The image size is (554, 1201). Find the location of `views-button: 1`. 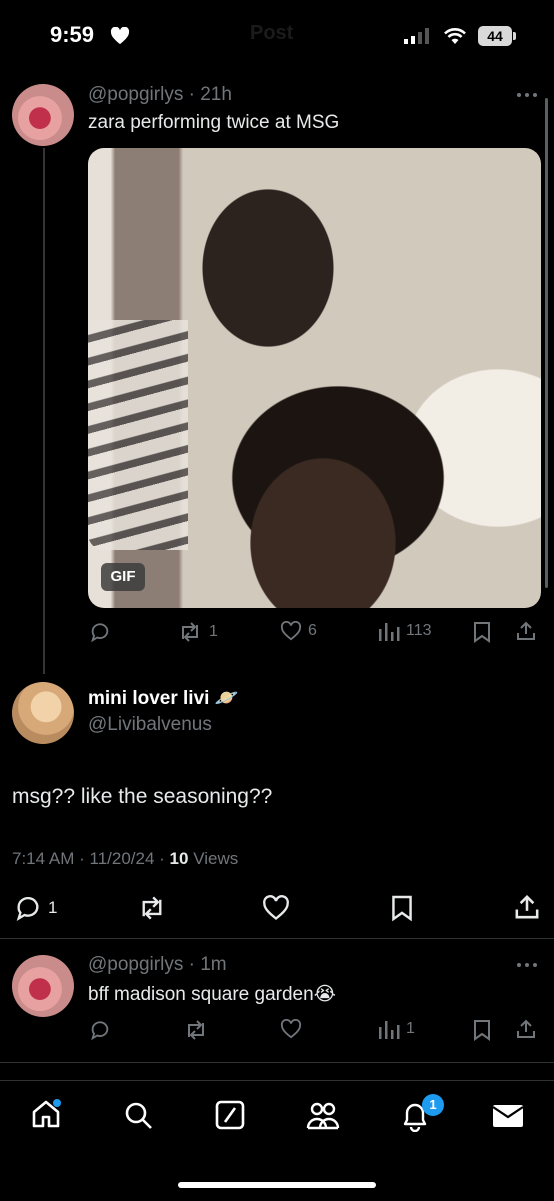

views-button: 1 is located at coordinates (396, 1029).